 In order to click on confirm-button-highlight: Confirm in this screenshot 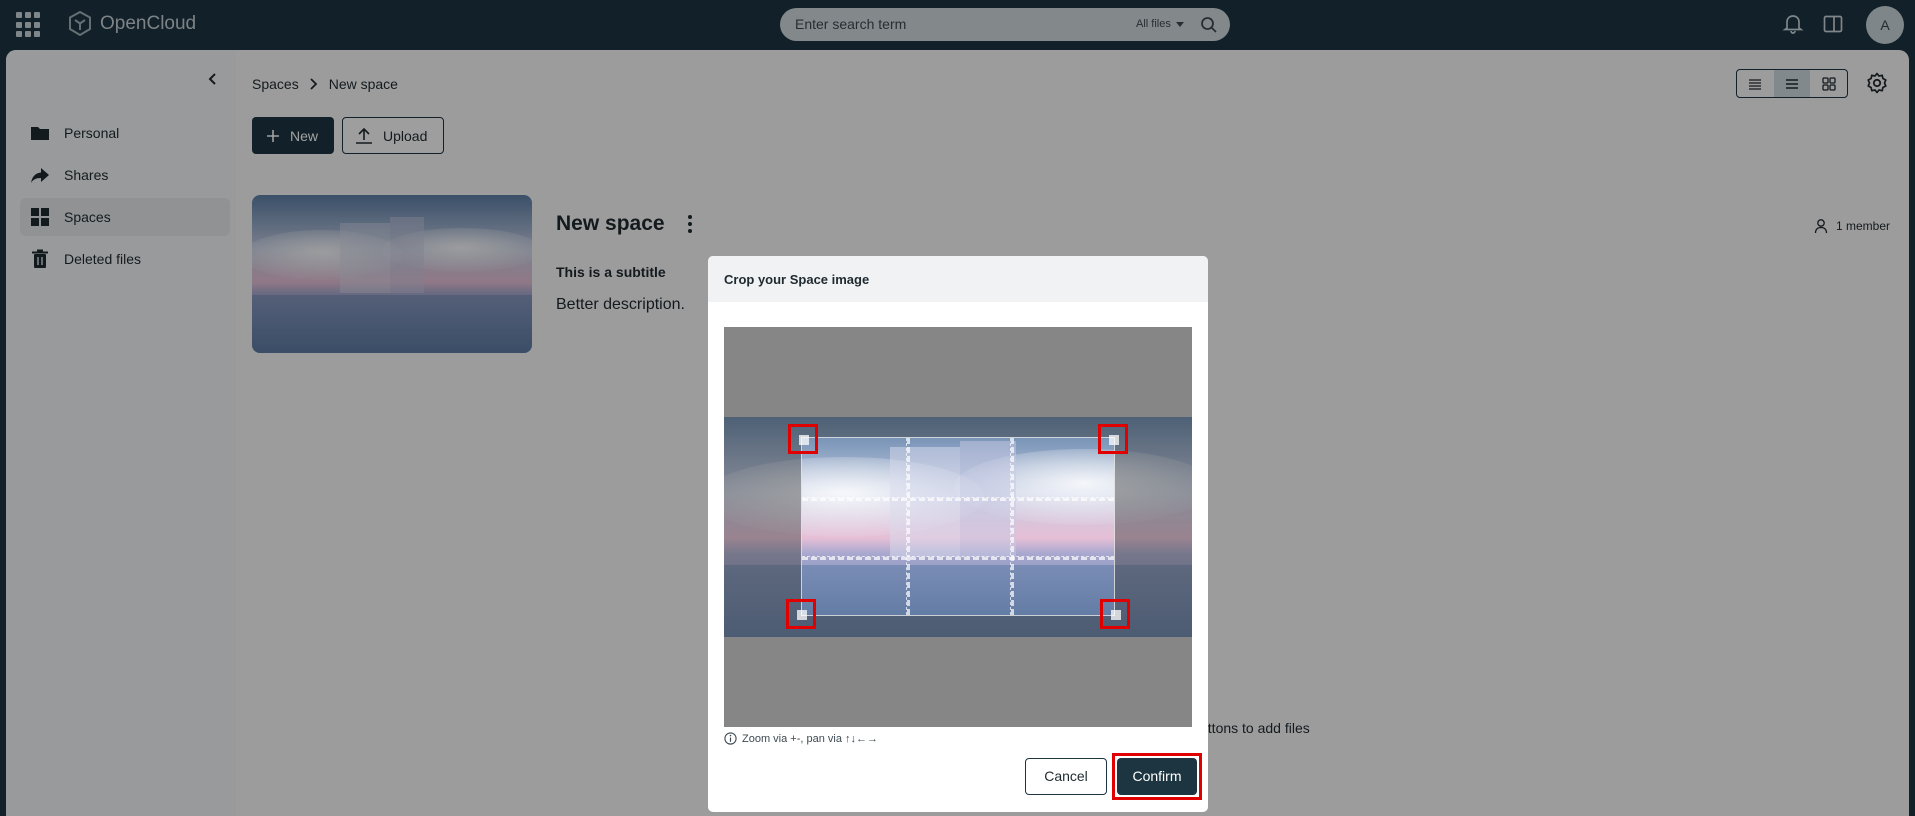, I will do `click(1157, 776)`.